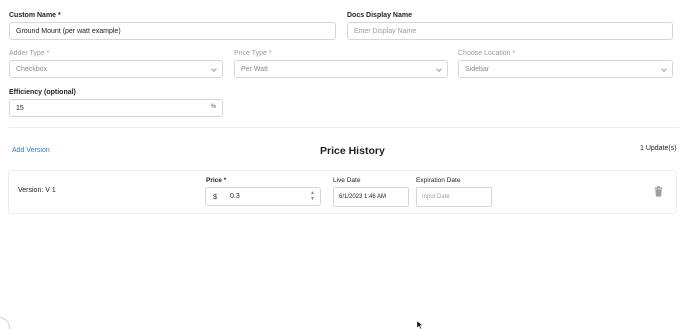 Image resolution: width=688 pixels, height=329 pixels. I want to click on expiration-date-input: Input Date, so click(454, 197).